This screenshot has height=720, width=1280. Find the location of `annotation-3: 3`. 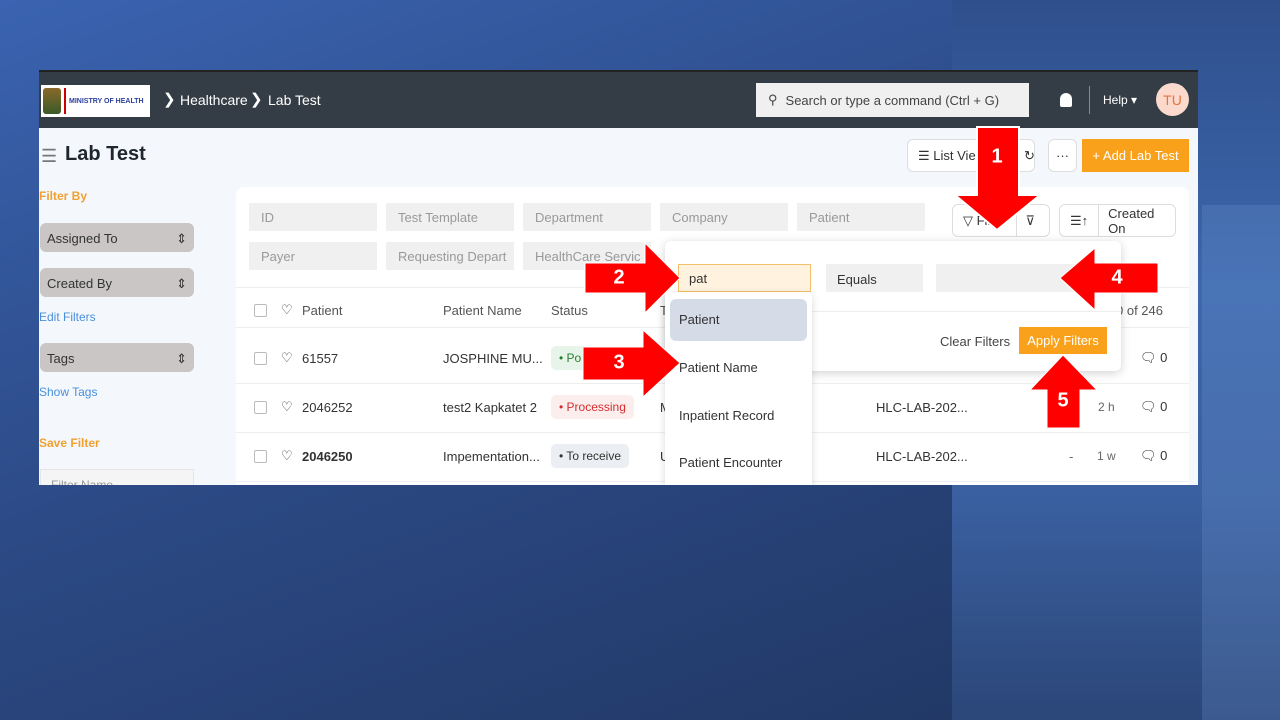

annotation-3: 3 is located at coordinates (619, 362).